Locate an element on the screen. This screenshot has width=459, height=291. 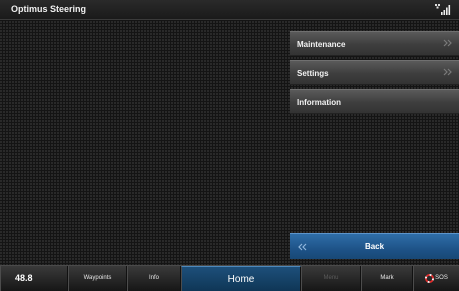
maintenance-label: Maintenance is located at coordinates (321, 44).